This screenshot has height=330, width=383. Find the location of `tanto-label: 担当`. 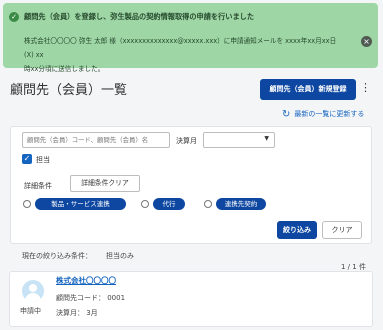

tanto-label: 担当 is located at coordinates (43, 160).